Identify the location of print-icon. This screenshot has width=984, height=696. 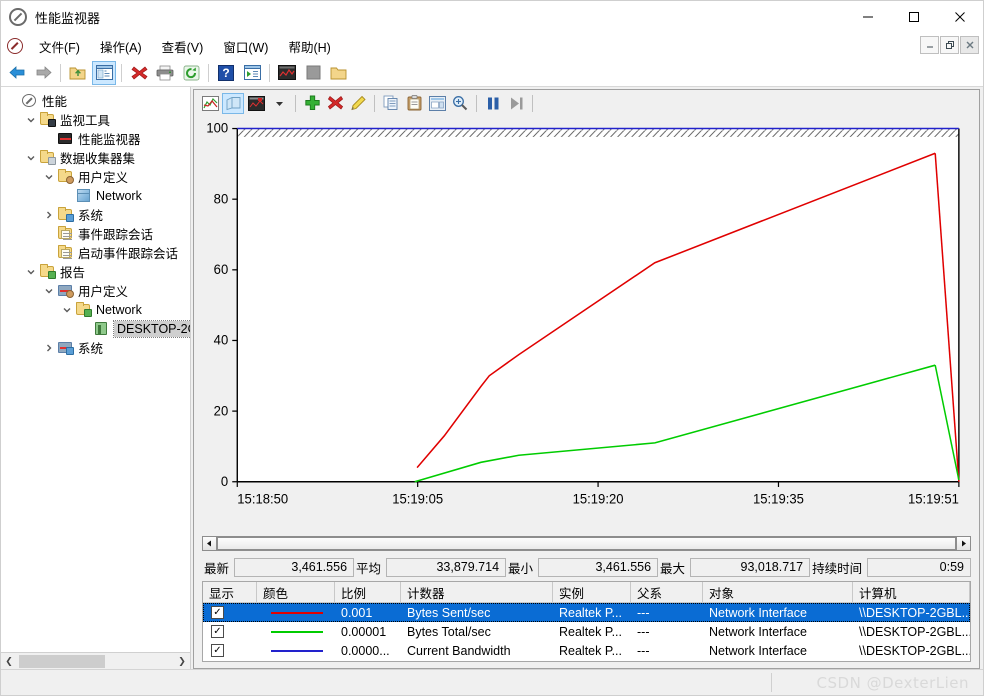
(165, 73).